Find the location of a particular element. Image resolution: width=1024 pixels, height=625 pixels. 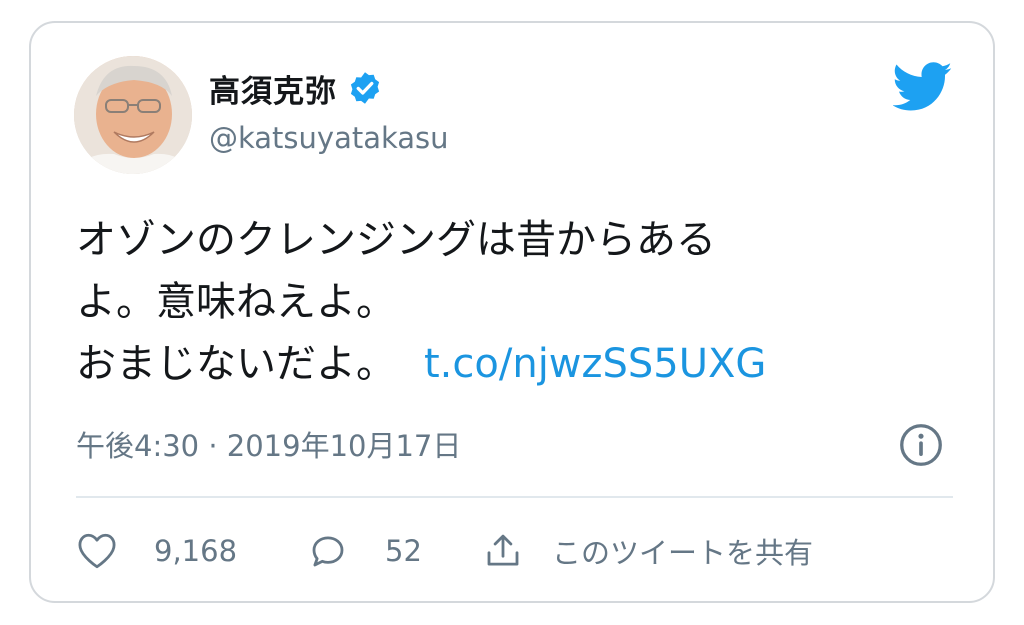

like-button: 9,168 is located at coordinates (156, 551).